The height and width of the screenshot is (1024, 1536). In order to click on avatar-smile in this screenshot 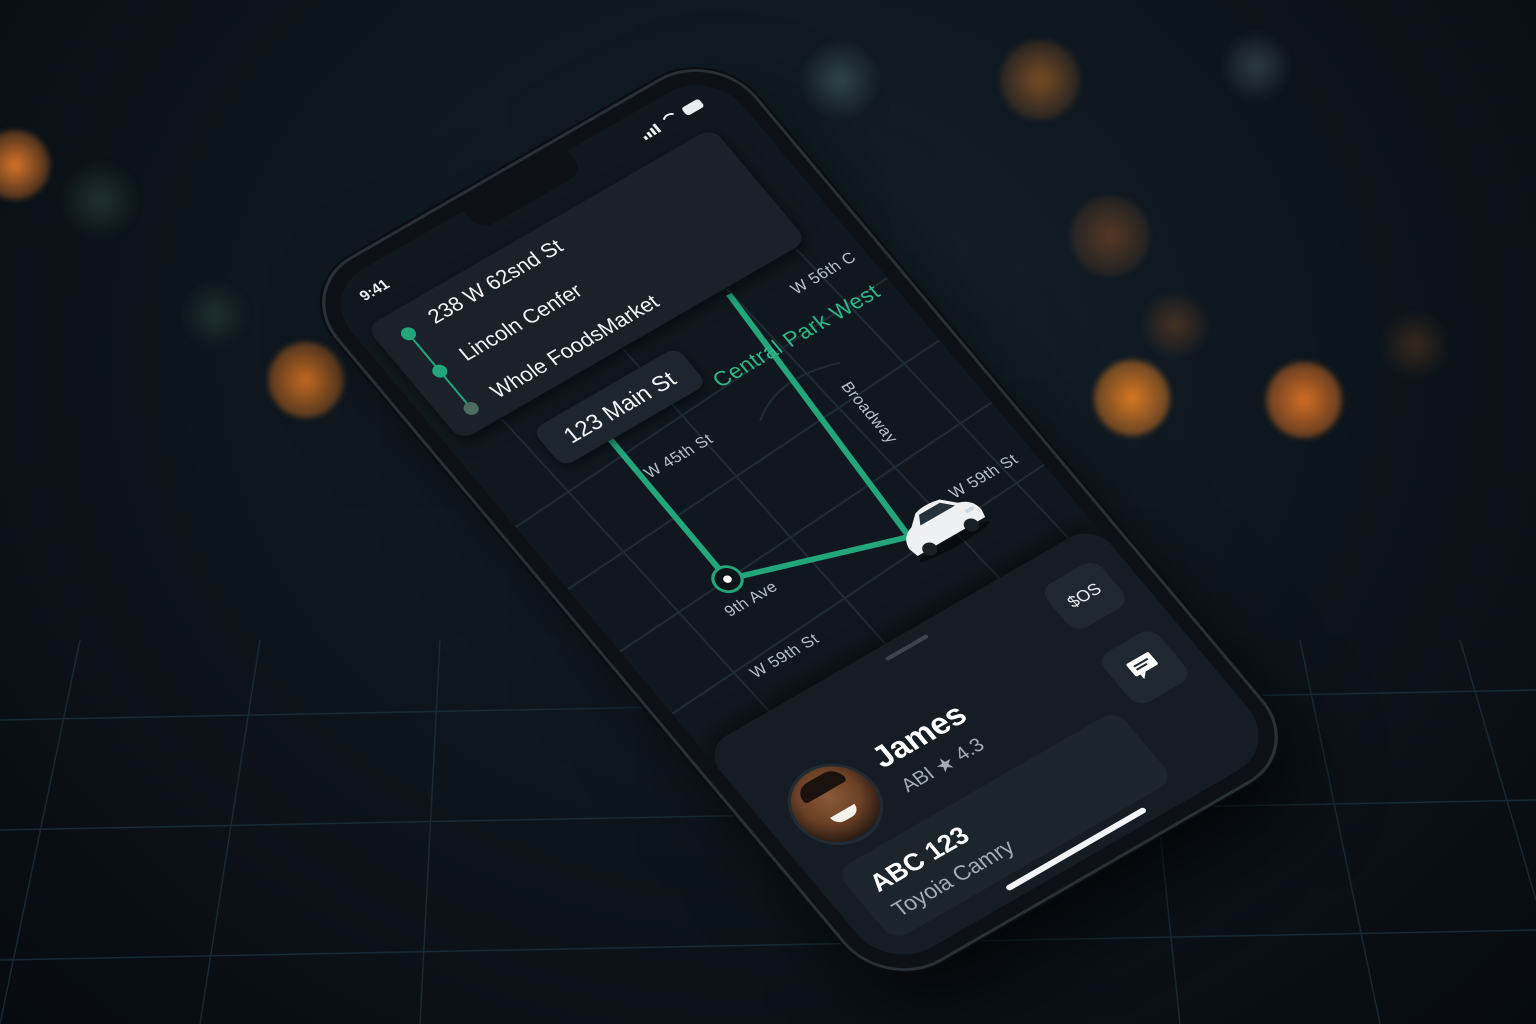, I will do `click(845, 814)`.